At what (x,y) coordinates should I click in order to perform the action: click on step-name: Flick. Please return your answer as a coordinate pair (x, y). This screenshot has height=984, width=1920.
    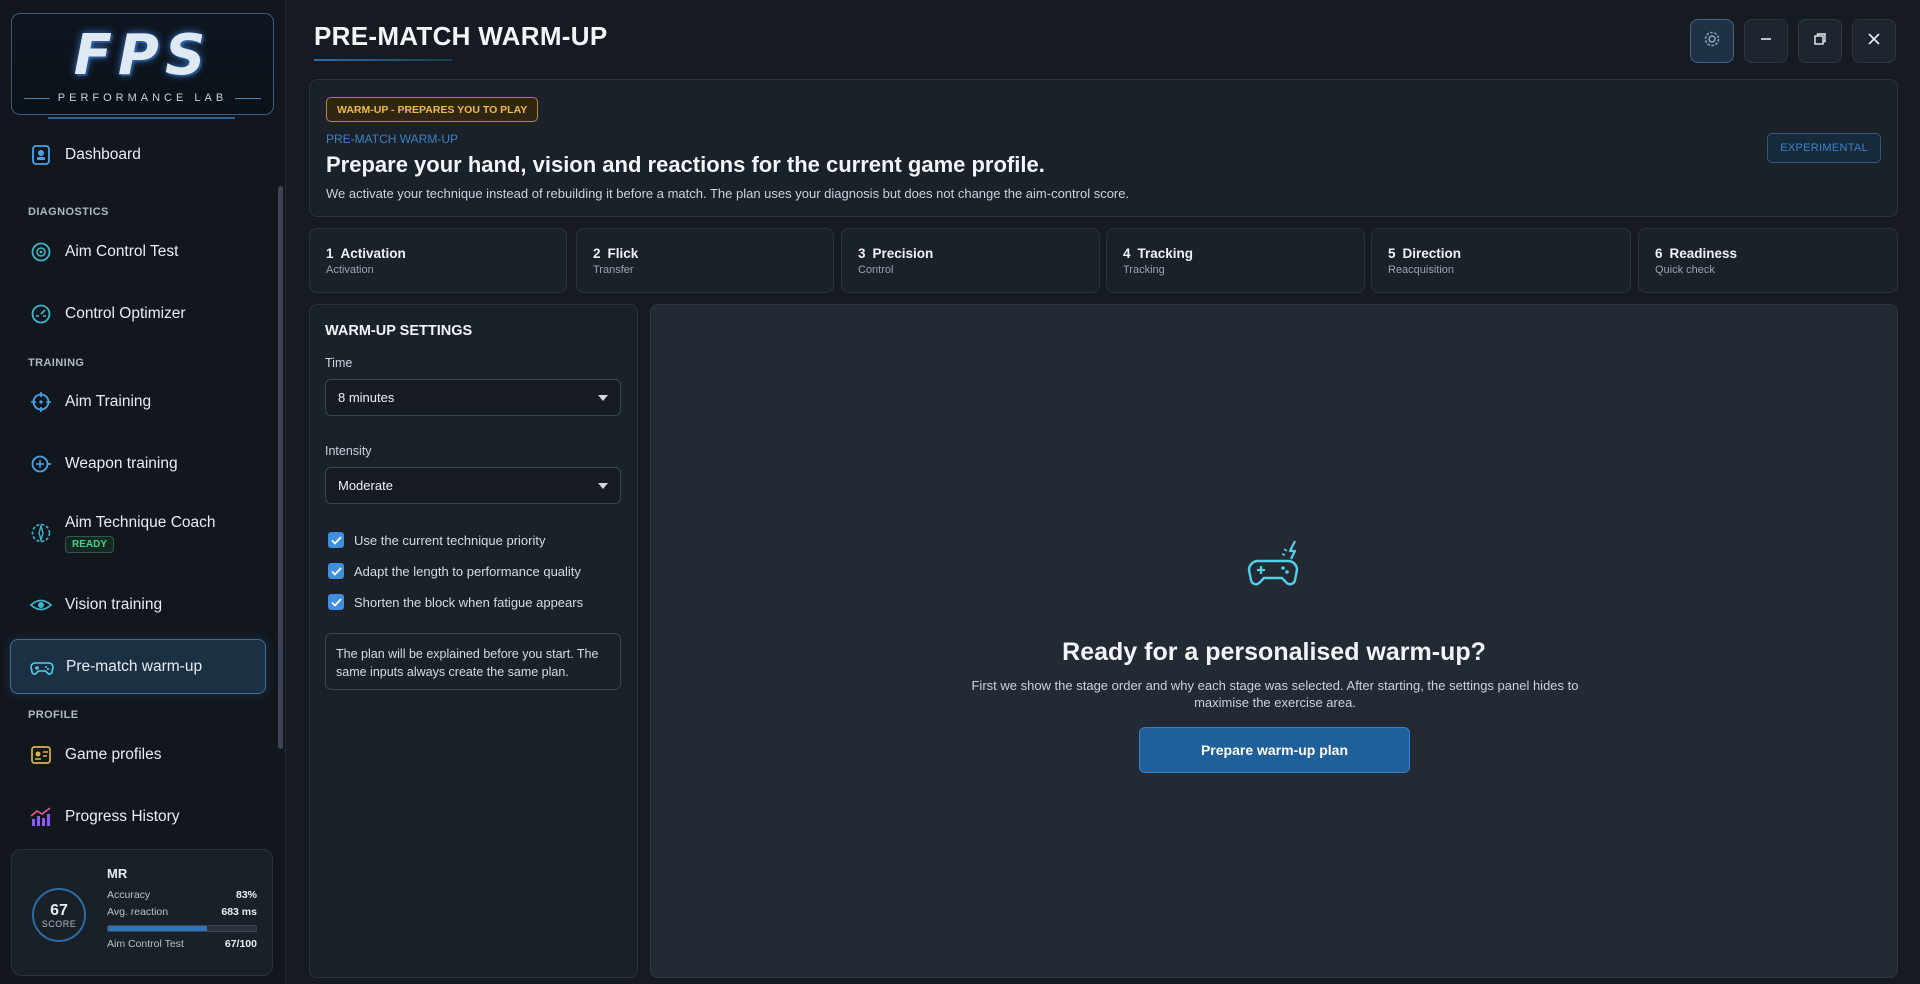
    Looking at the image, I should click on (623, 253).